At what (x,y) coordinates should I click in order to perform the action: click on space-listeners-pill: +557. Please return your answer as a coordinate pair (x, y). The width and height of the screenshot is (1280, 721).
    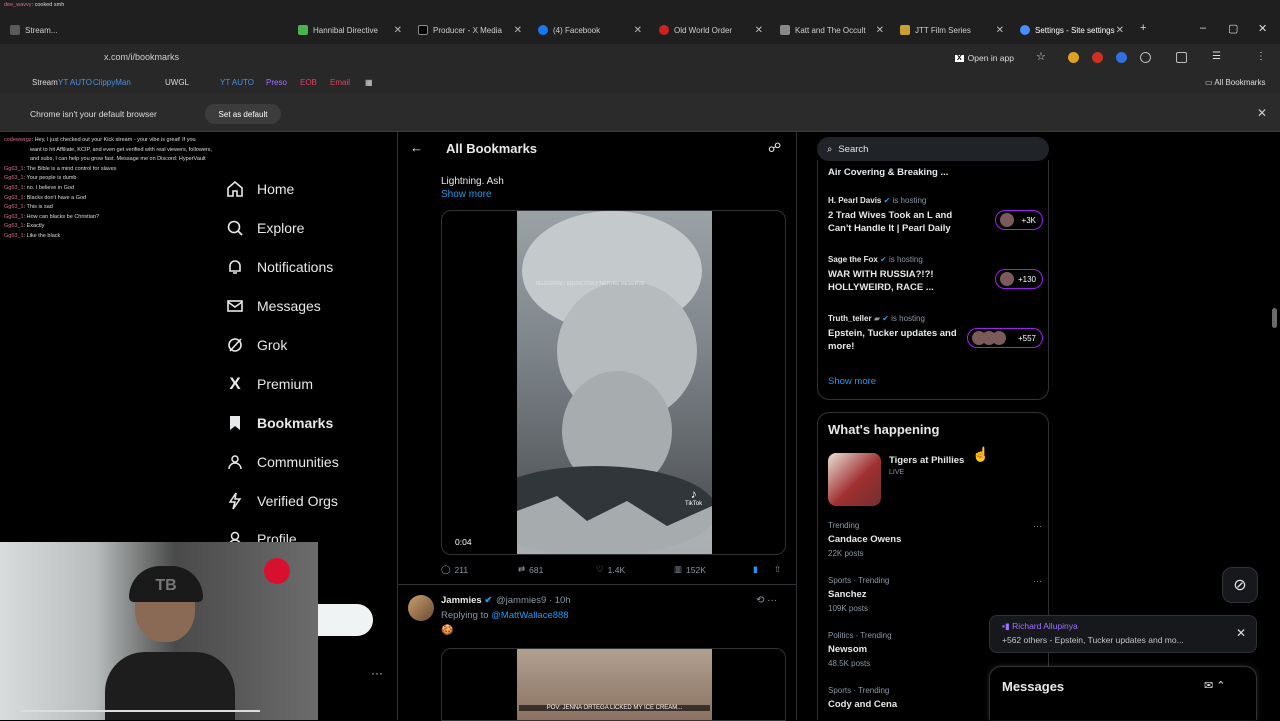
    Looking at the image, I should click on (1005, 338).